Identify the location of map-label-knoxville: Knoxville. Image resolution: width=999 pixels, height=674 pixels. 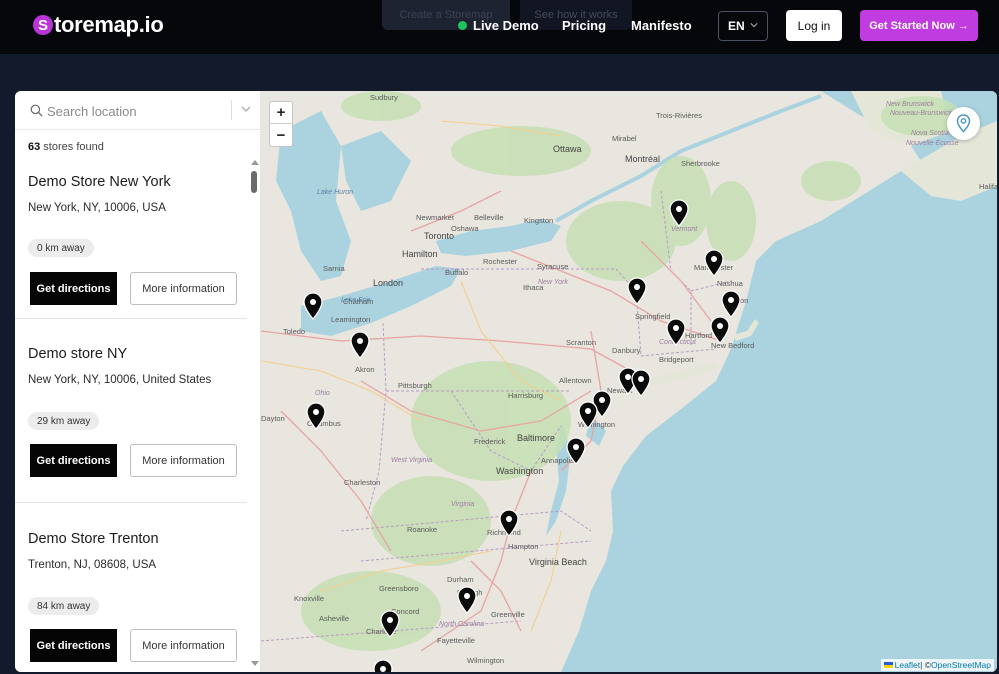
(309, 598).